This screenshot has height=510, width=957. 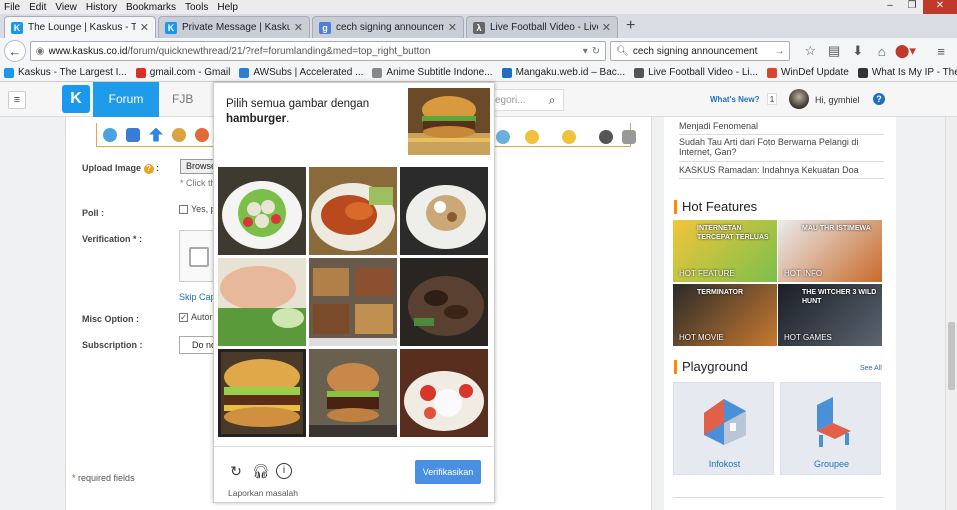 I want to click on misc-option: ✓ Autor, so click(x=196, y=317).